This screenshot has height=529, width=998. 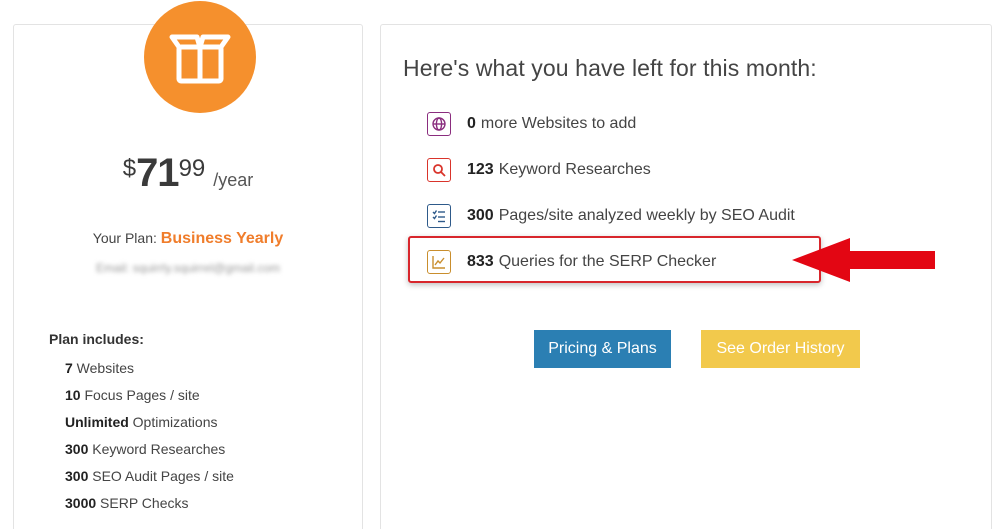 I want to click on price-period: /year, so click(x=233, y=180).